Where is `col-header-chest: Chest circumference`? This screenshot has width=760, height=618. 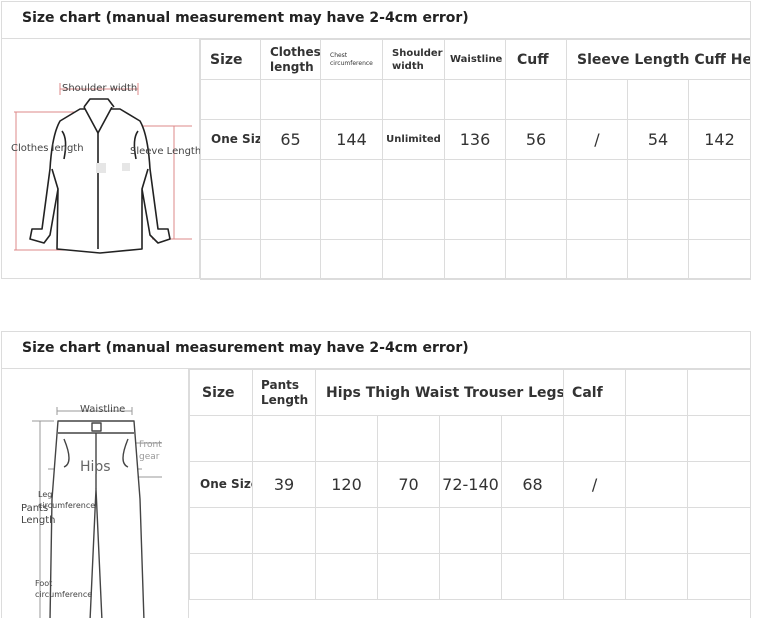 col-header-chest: Chest circumference is located at coordinates (351, 59).